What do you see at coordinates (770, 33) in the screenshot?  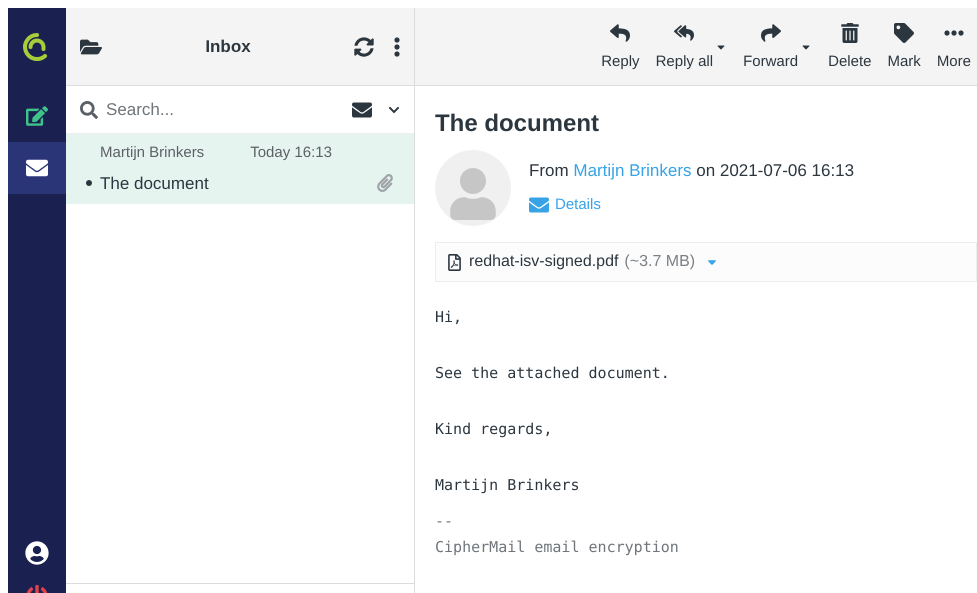 I see `forward-icon` at bounding box center [770, 33].